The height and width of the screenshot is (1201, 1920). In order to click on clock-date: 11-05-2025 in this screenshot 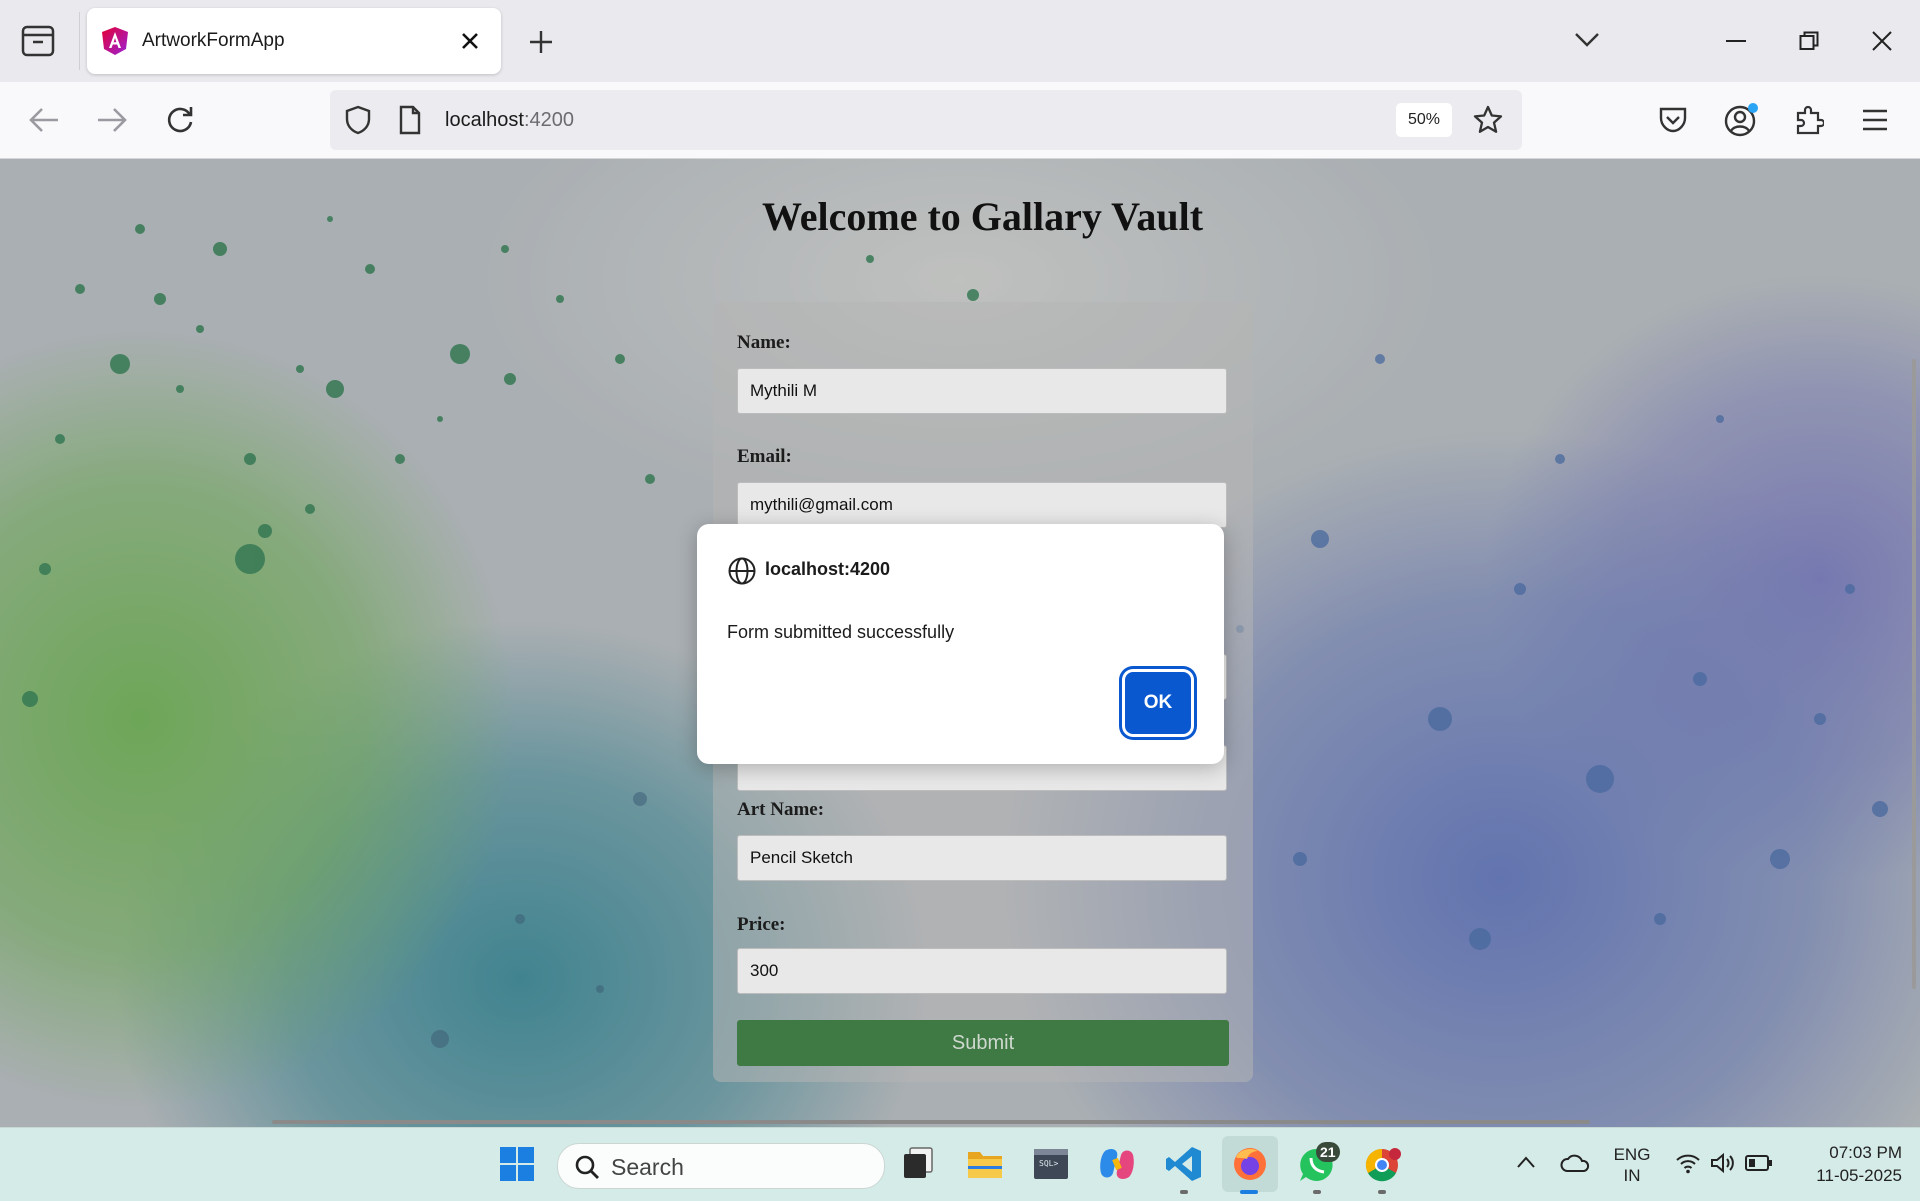, I will do `click(1859, 1175)`.